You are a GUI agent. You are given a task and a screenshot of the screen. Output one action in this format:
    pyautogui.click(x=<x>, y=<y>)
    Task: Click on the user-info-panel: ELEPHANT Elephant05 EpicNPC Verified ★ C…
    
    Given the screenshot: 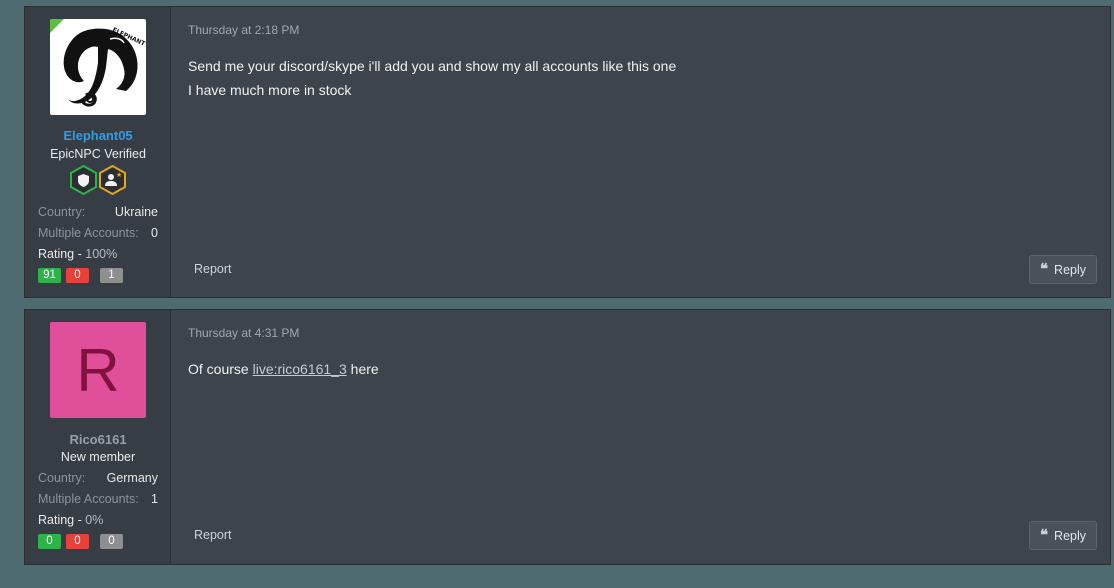 What is the action you would take?
    pyautogui.click(x=98, y=152)
    